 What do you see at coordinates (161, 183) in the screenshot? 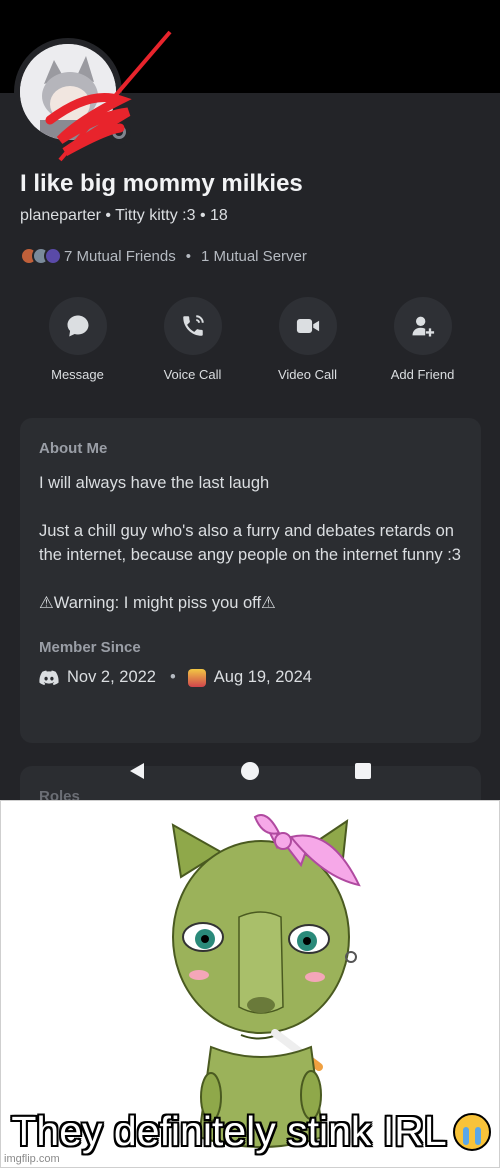
I see `display-name: I like big mommy milkies` at bounding box center [161, 183].